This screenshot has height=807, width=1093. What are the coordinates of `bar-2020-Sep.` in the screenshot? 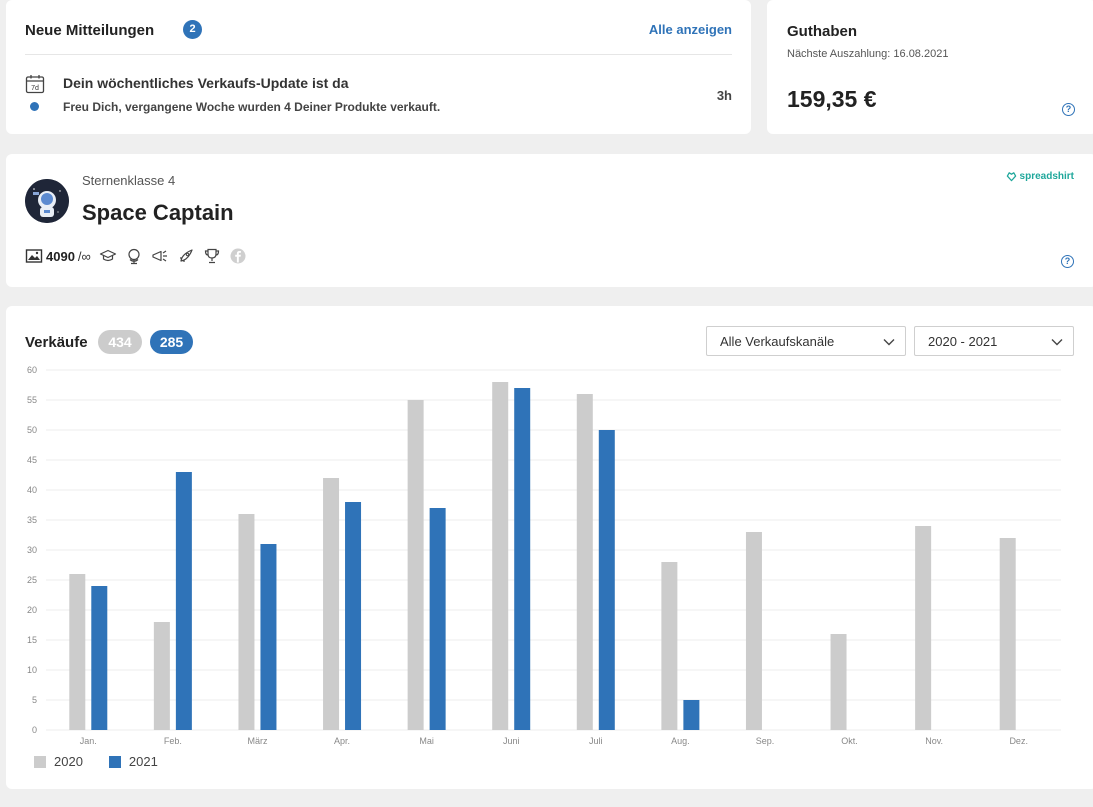 It's located at (753, 631).